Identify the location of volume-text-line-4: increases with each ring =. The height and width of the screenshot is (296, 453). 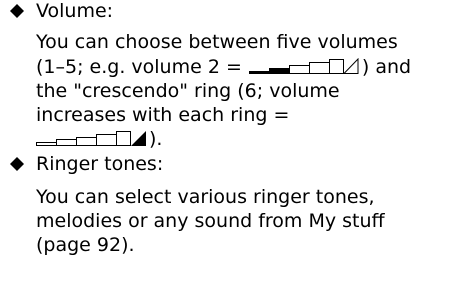
(163, 115).